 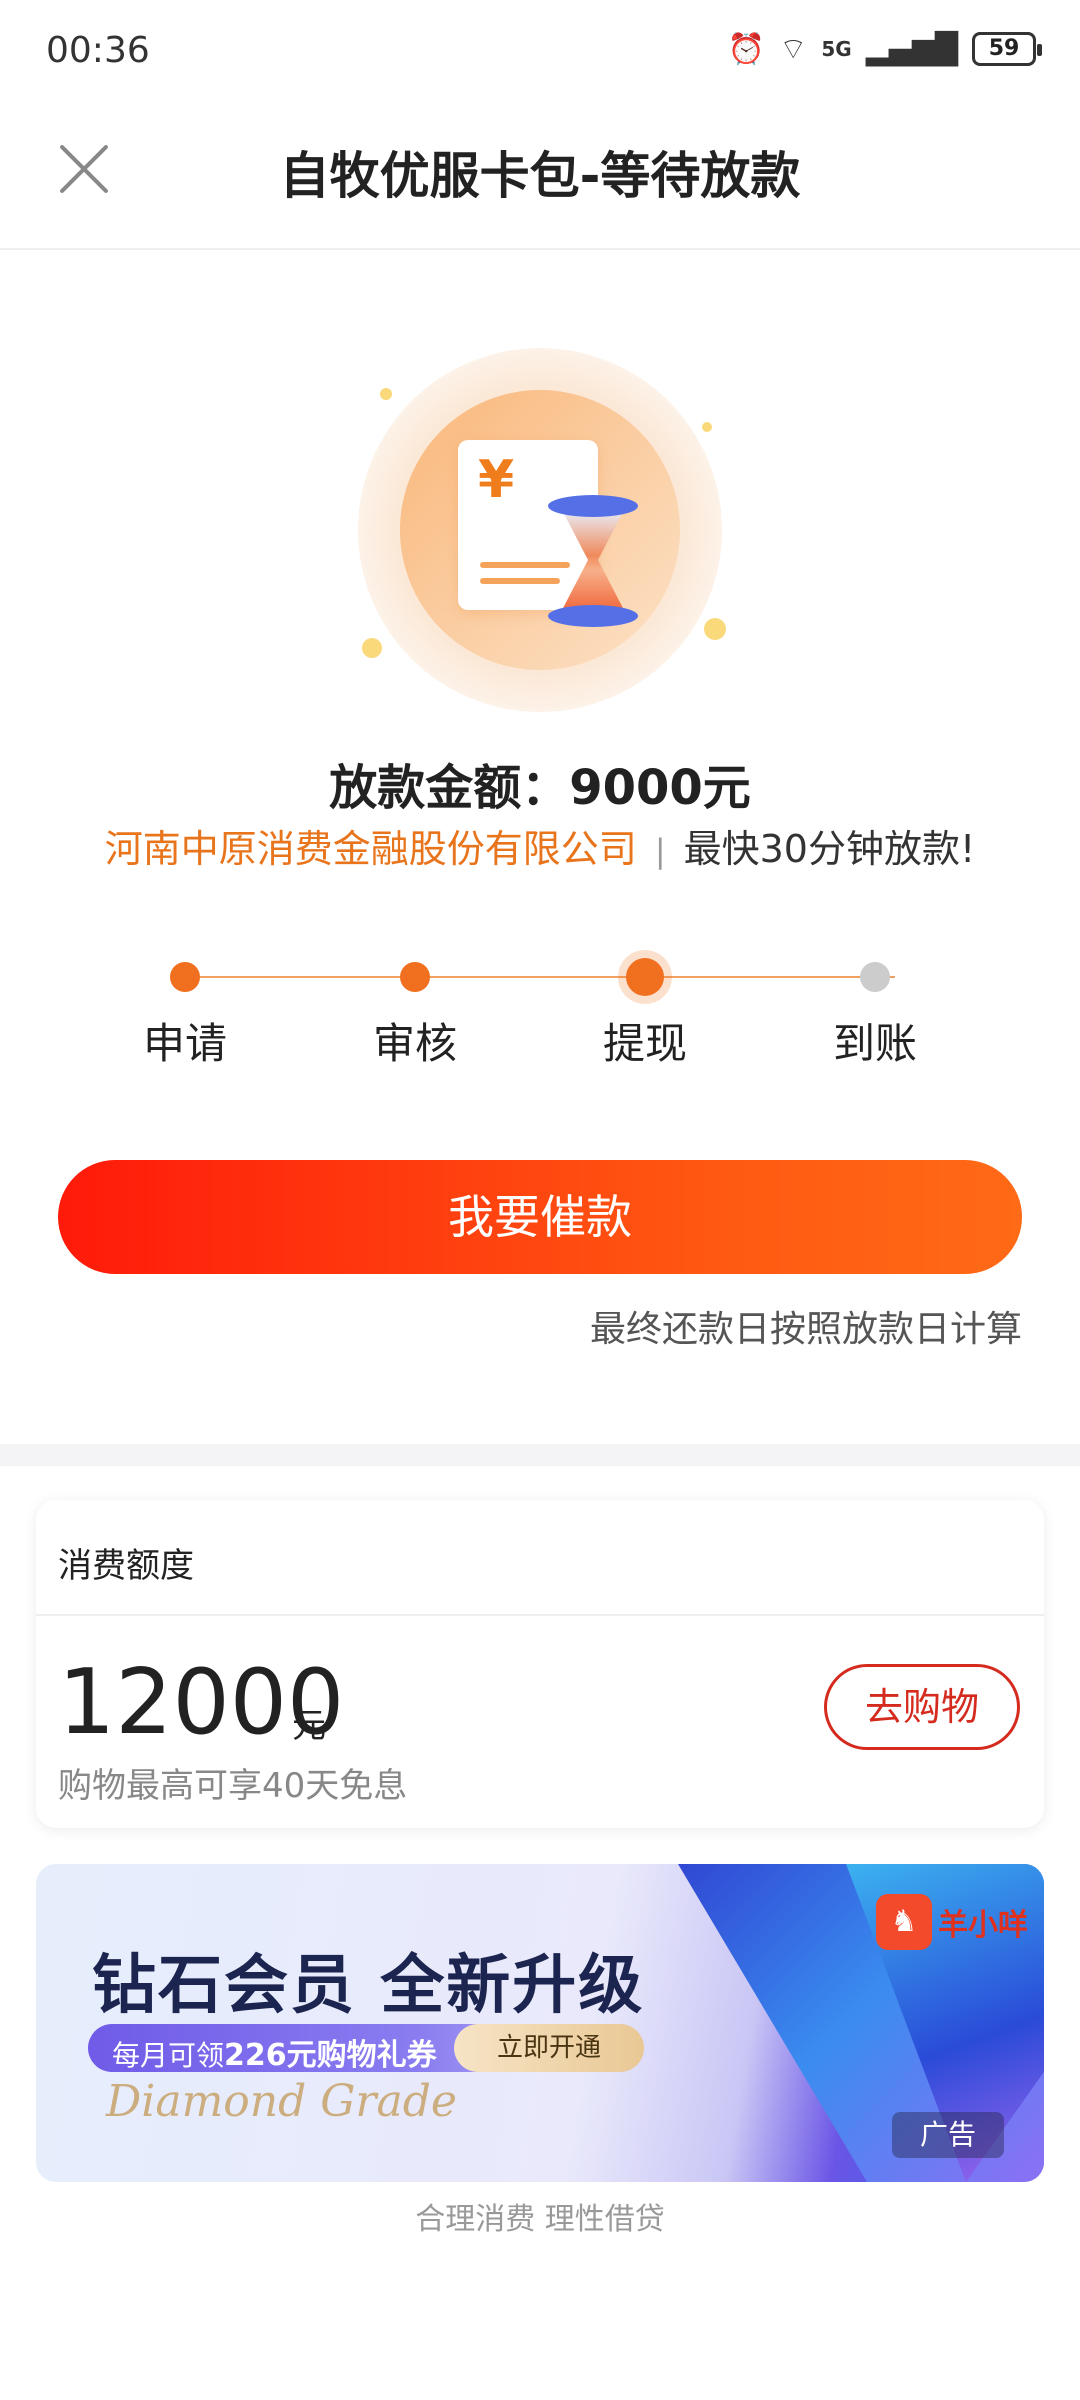 I want to click on urge-disbursement-button: 我要催款, so click(x=540, y=1217).